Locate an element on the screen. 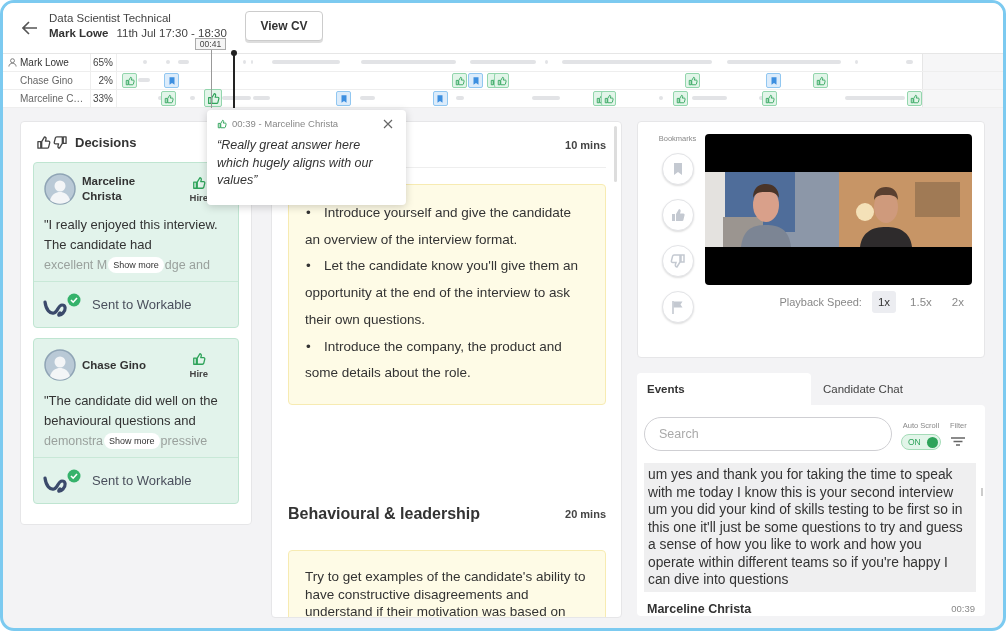 The image size is (1006, 631). comment-text: excellent M is located at coordinates (76, 265).